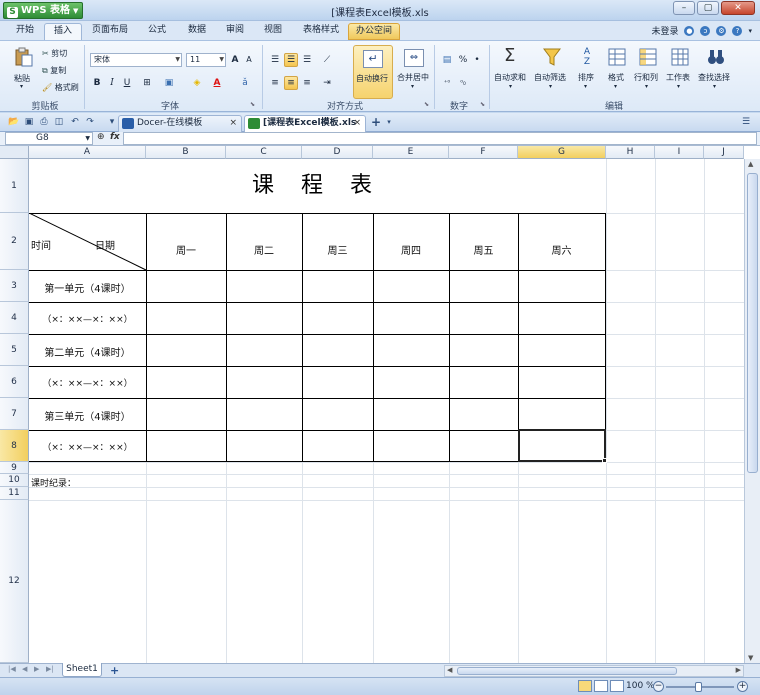 The height and width of the screenshot is (695, 760). What do you see at coordinates (617, 72) in the screenshot?
I see `format-button: 格式 ▾` at bounding box center [617, 72].